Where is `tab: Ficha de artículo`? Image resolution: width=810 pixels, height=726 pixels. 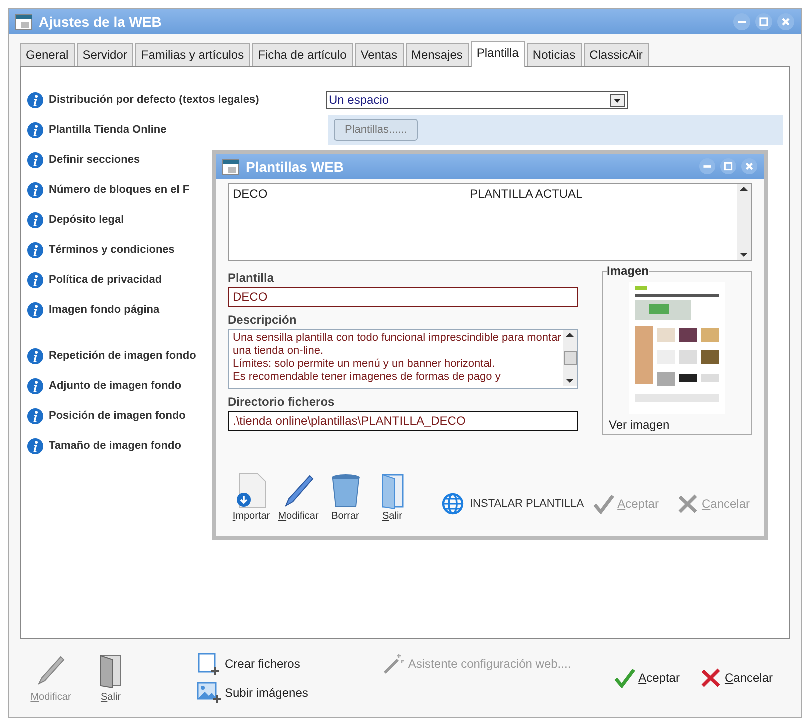
tab: Ficha de artículo is located at coordinates (302, 54).